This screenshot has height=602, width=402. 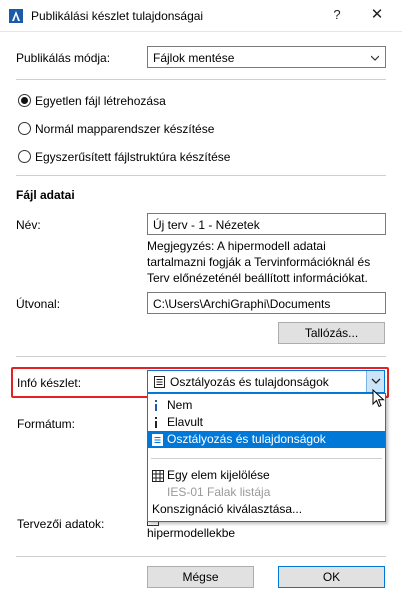 What do you see at coordinates (16, 16) in the screenshot?
I see `archicad-app-icon` at bounding box center [16, 16].